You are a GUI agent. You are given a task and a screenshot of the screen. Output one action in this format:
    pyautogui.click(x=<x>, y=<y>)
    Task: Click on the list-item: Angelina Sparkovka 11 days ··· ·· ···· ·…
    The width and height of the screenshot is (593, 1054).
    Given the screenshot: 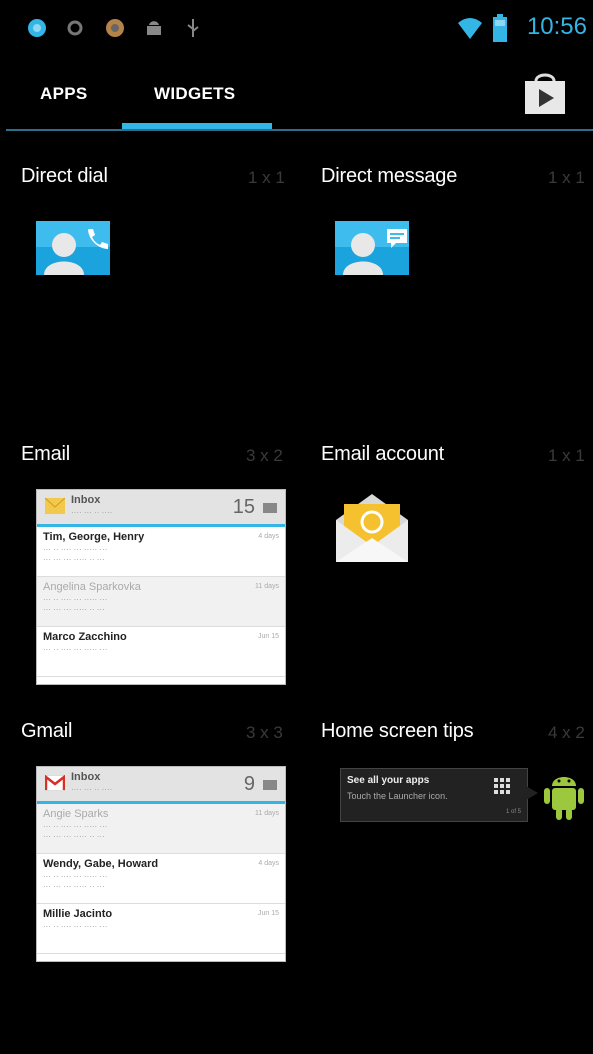 What is the action you would take?
    pyautogui.click(x=161, y=602)
    